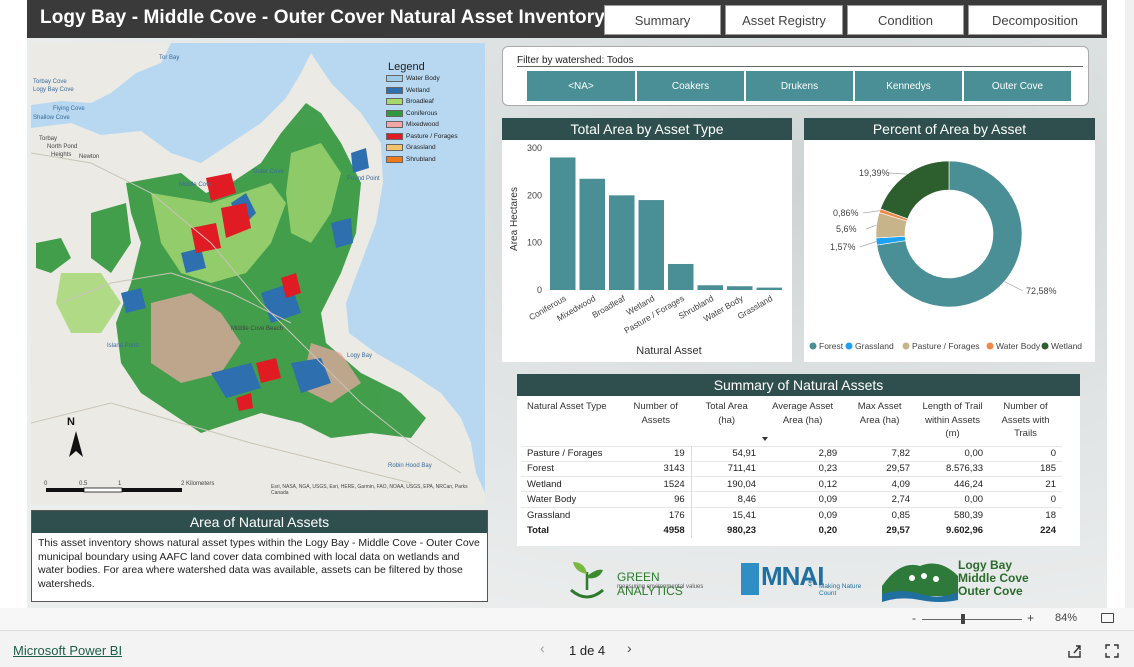 This screenshot has width=1134, height=667. What do you see at coordinates (587, 650) in the screenshot?
I see `page-indicator: 1 de 4` at bounding box center [587, 650].